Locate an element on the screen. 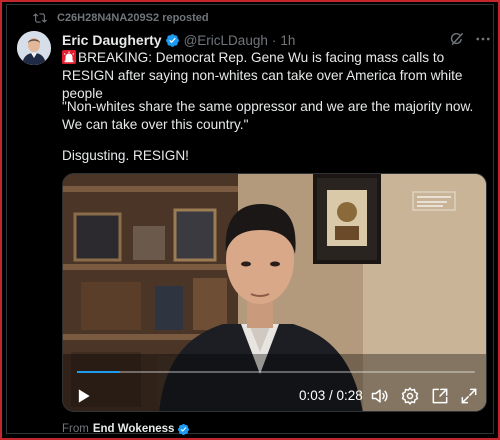  repost-context: C26H28N4NA209S2 reposted is located at coordinates (121, 18).